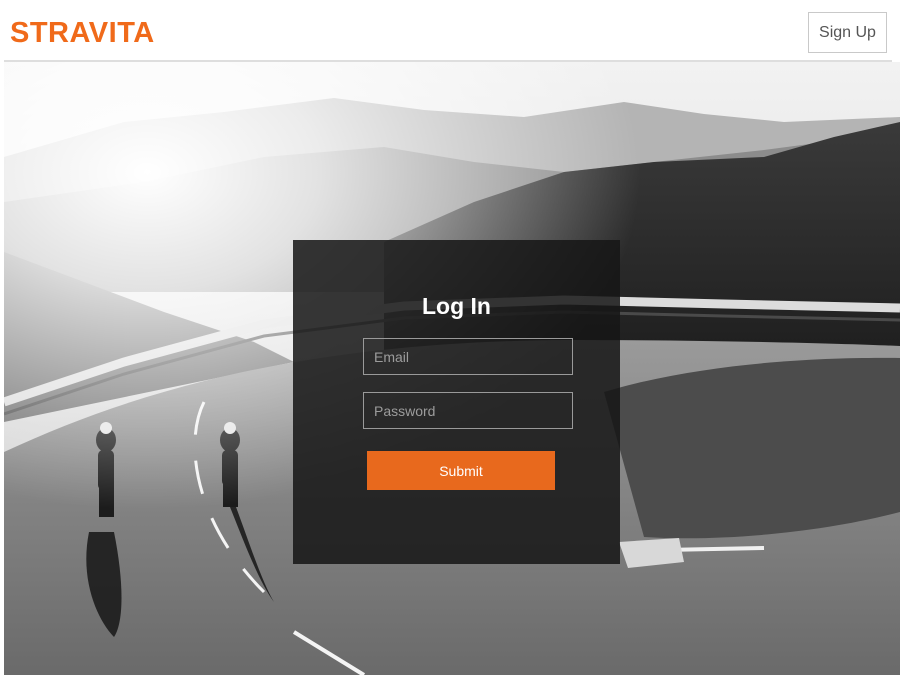 The width and height of the screenshot is (900, 675). What do you see at coordinates (456, 306) in the screenshot?
I see `login-title: Log In` at bounding box center [456, 306].